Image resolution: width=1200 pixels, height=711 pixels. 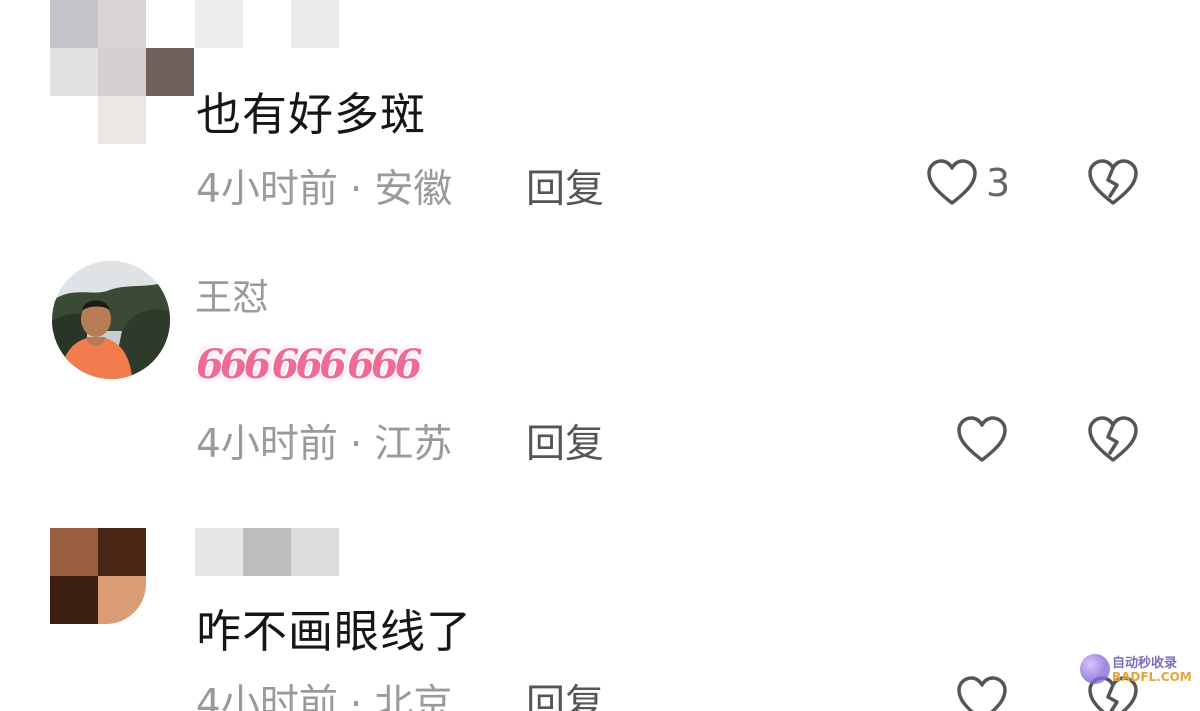 I want to click on like-count: 3, so click(x=998, y=183).